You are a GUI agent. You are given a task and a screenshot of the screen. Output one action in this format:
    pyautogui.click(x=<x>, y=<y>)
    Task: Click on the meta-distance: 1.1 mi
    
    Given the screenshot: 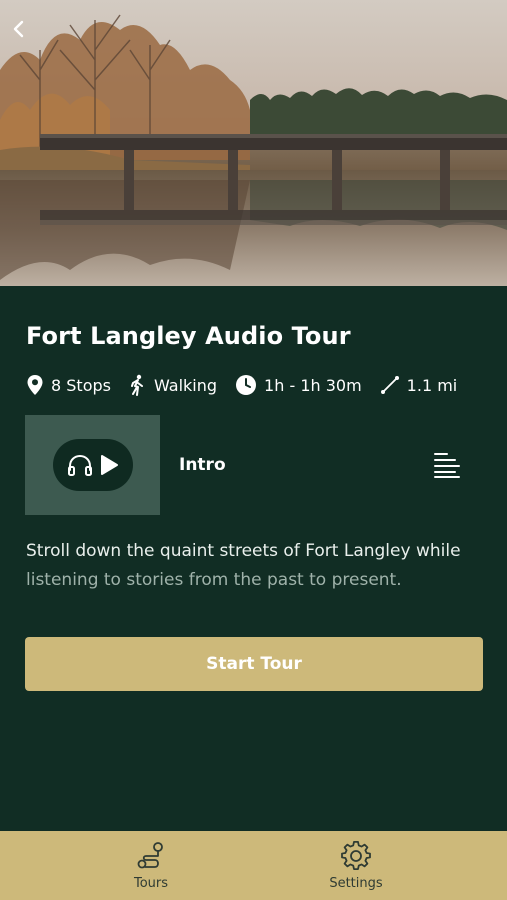 What is the action you would take?
    pyautogui.click(x=419, y=385)
    